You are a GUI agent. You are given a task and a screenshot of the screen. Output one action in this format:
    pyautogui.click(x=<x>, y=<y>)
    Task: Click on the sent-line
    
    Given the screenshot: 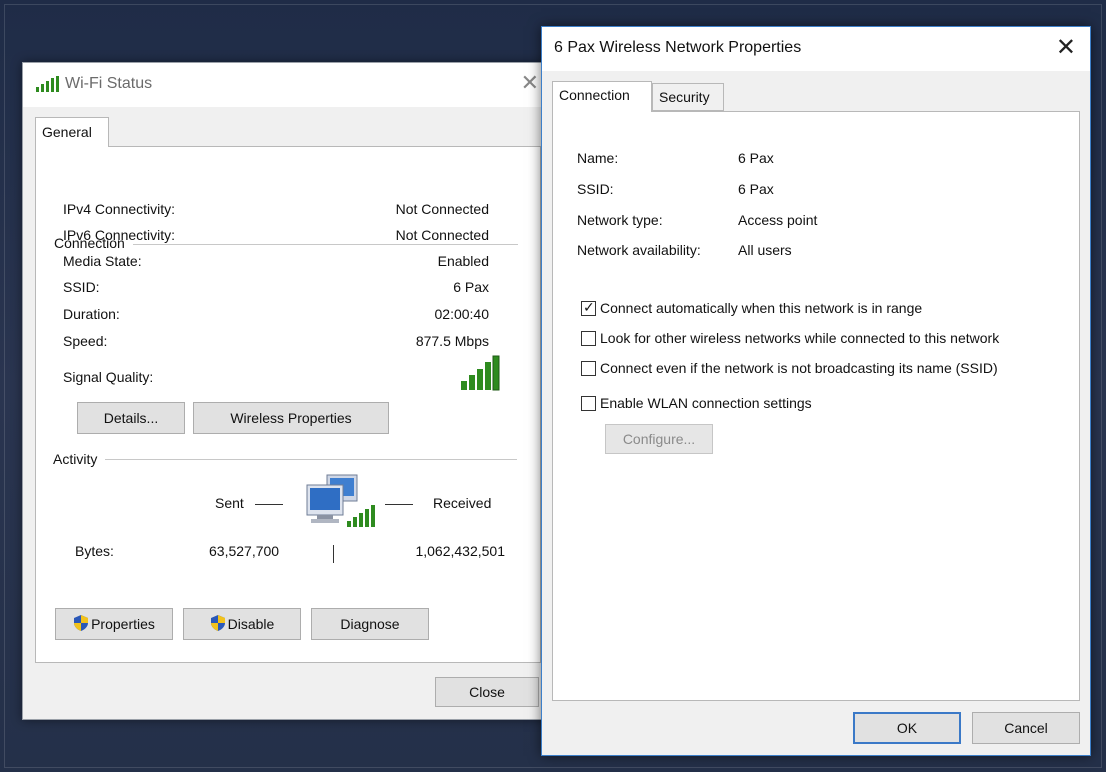 What is the action you would take?
    pyautogui.click(x=269, y=504)
    